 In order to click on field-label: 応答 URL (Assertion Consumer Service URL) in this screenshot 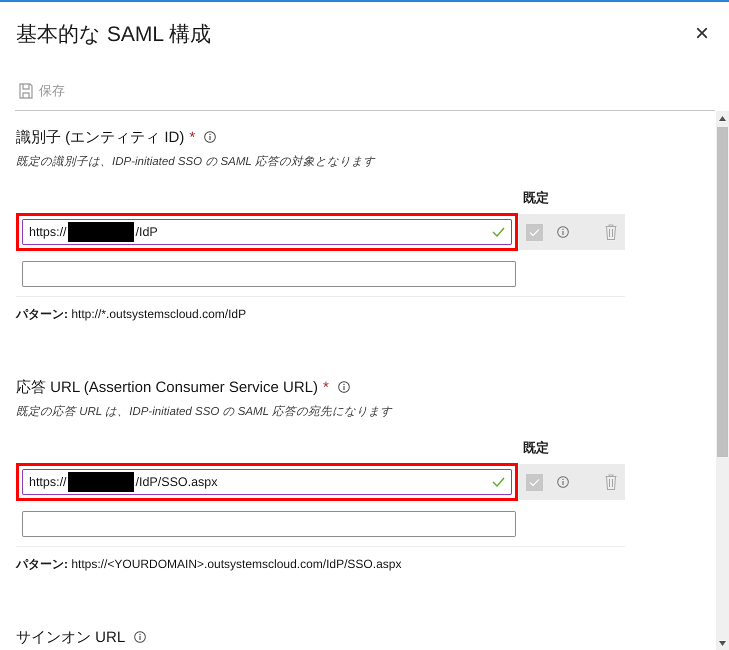, I will do `click(167, 387)`.